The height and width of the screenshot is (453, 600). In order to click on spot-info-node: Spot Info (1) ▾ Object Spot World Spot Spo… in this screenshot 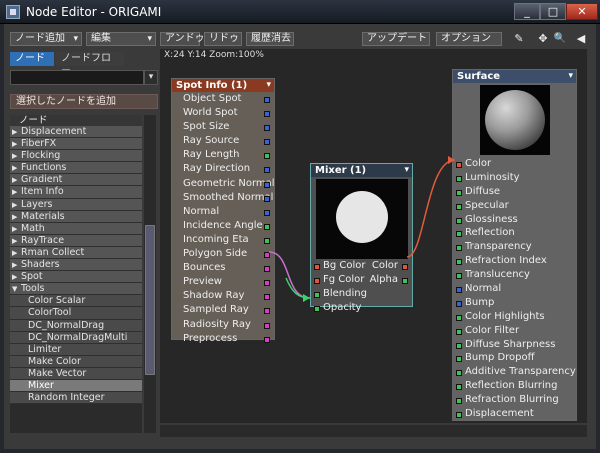, I will do `click(223, 211)`.